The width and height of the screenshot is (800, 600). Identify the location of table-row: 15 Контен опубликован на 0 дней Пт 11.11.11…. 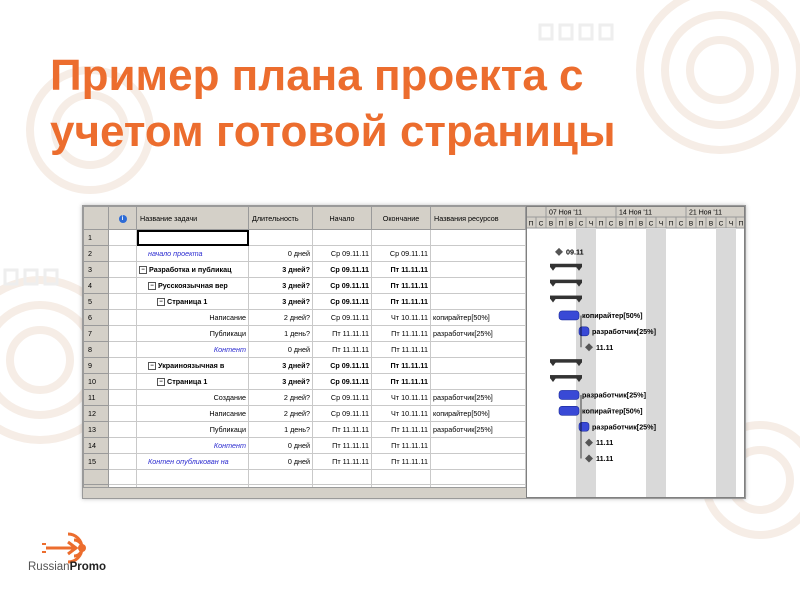
(304, 461).